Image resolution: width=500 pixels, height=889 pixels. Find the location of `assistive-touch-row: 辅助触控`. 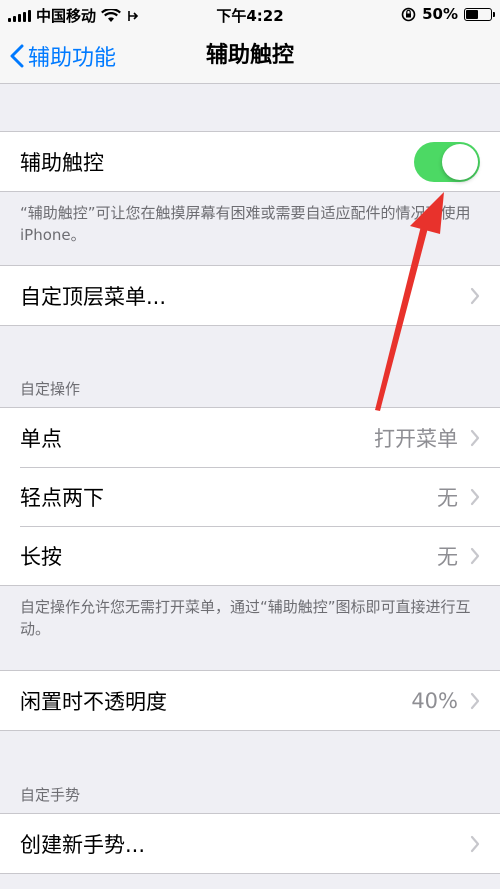

assistive-touch-row: 辅助触控 is located at coordinates (250, 161).